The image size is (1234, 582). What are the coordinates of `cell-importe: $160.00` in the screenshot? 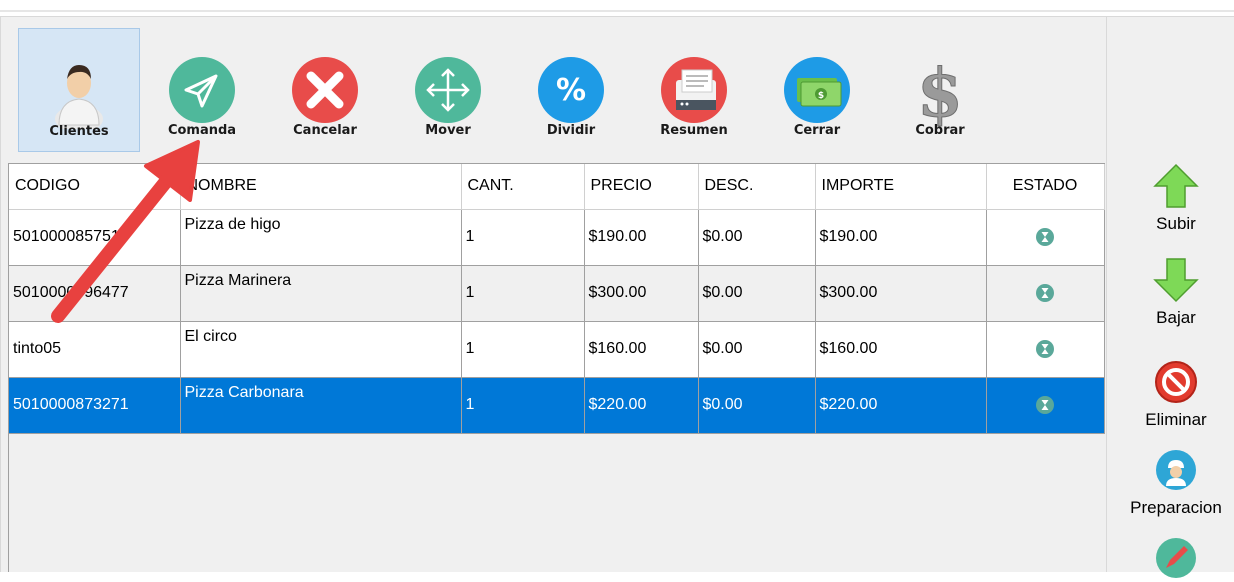 It's located at (901, 349).